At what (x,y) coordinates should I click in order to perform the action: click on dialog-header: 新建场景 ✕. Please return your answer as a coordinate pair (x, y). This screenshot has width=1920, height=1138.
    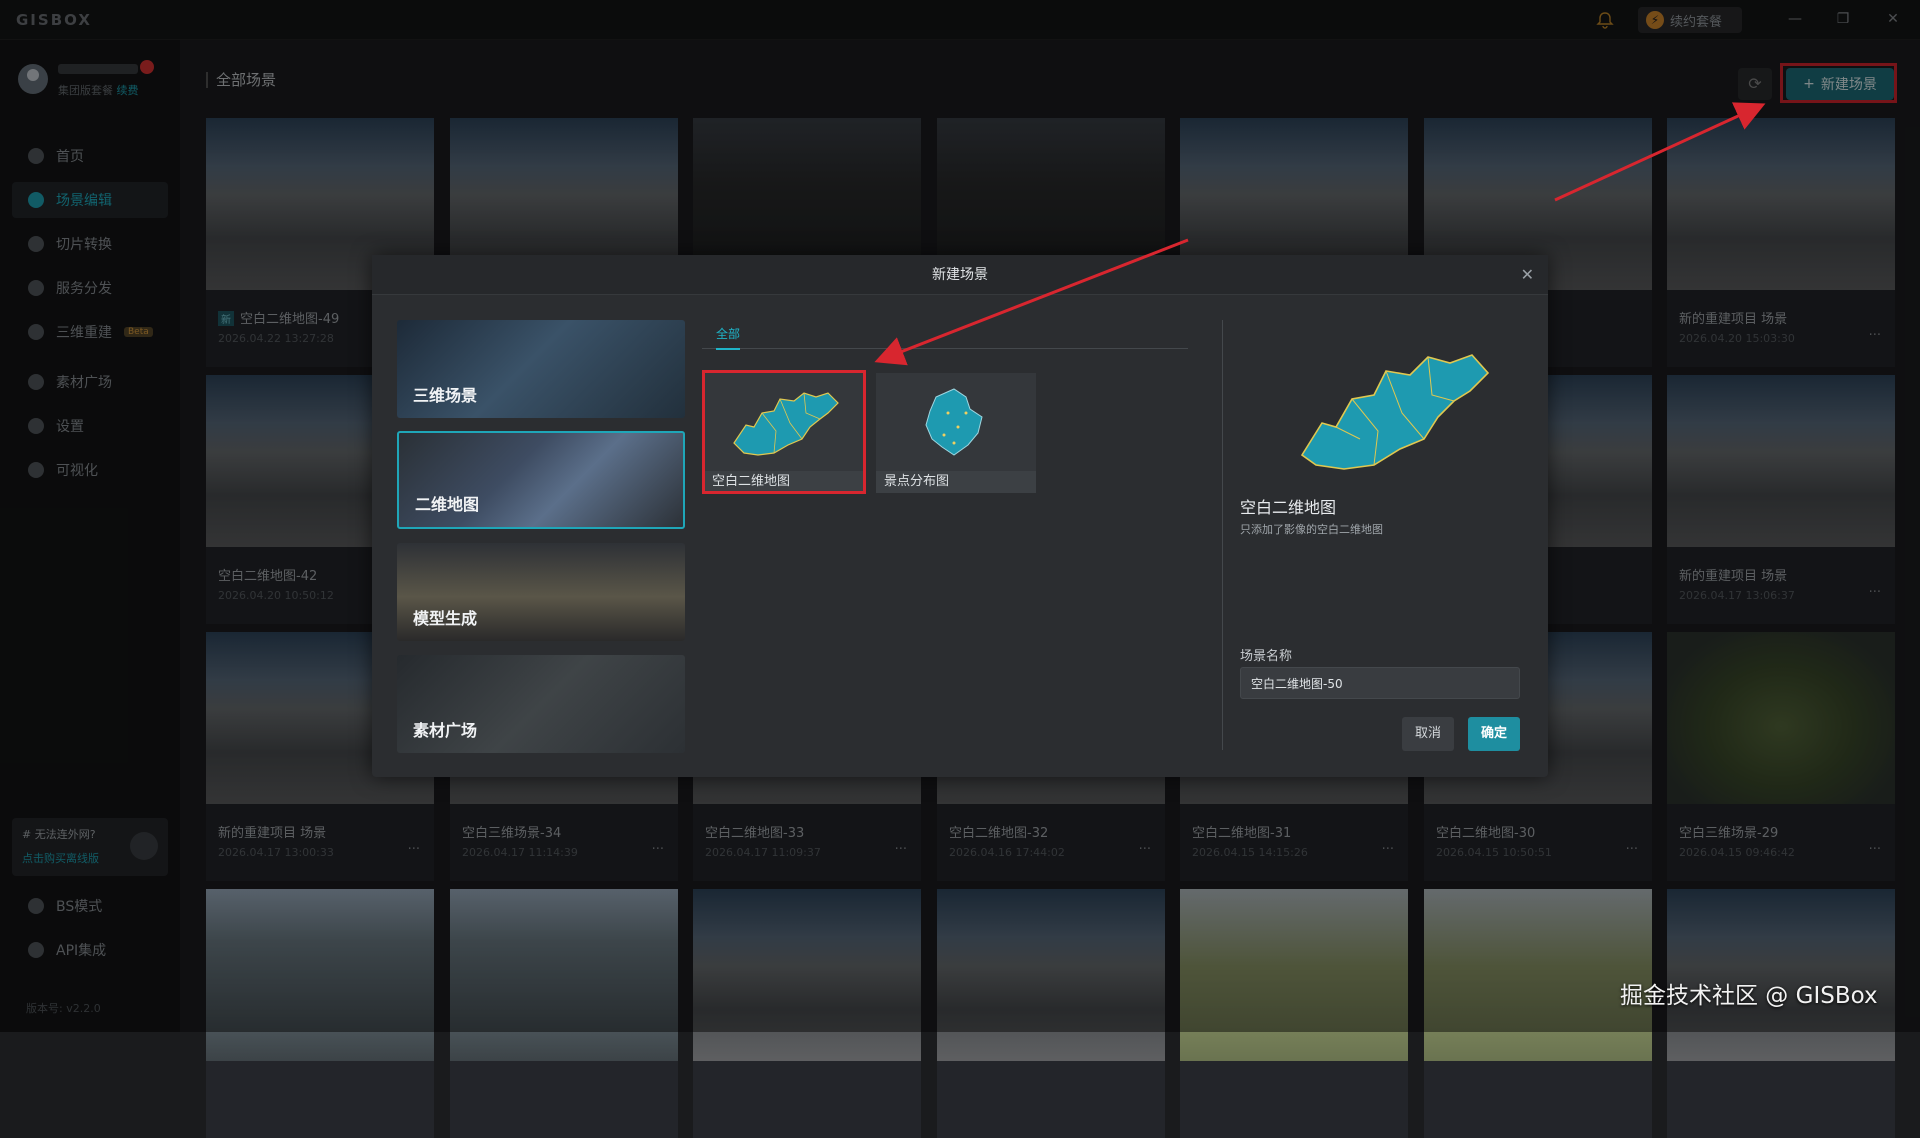
    Looking at the image, I should click on (960, 275).